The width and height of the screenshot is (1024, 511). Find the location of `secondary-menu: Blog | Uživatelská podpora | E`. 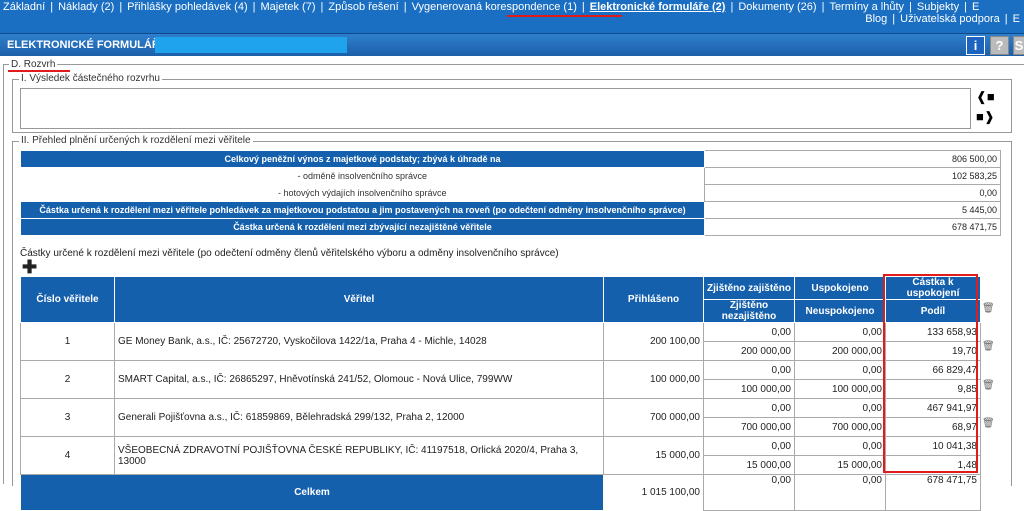

secondary-menu: Blog | Uživatelská podpora | E is located at coordinates (942, 19).